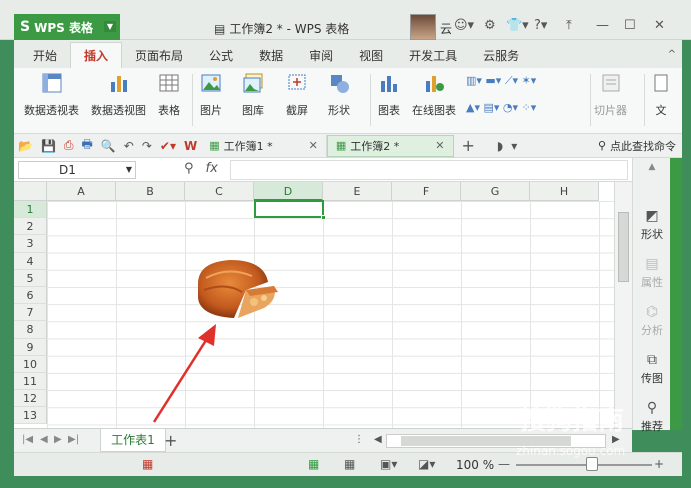  Describe the element at coordinates (501, 94) in the screenshot. I see `chart-type-gallery: ▥▾ ▬▾ ⟋▾ ✶▾ ▲▾ ▤▾ ◔▾ ⁘▾` at that location.